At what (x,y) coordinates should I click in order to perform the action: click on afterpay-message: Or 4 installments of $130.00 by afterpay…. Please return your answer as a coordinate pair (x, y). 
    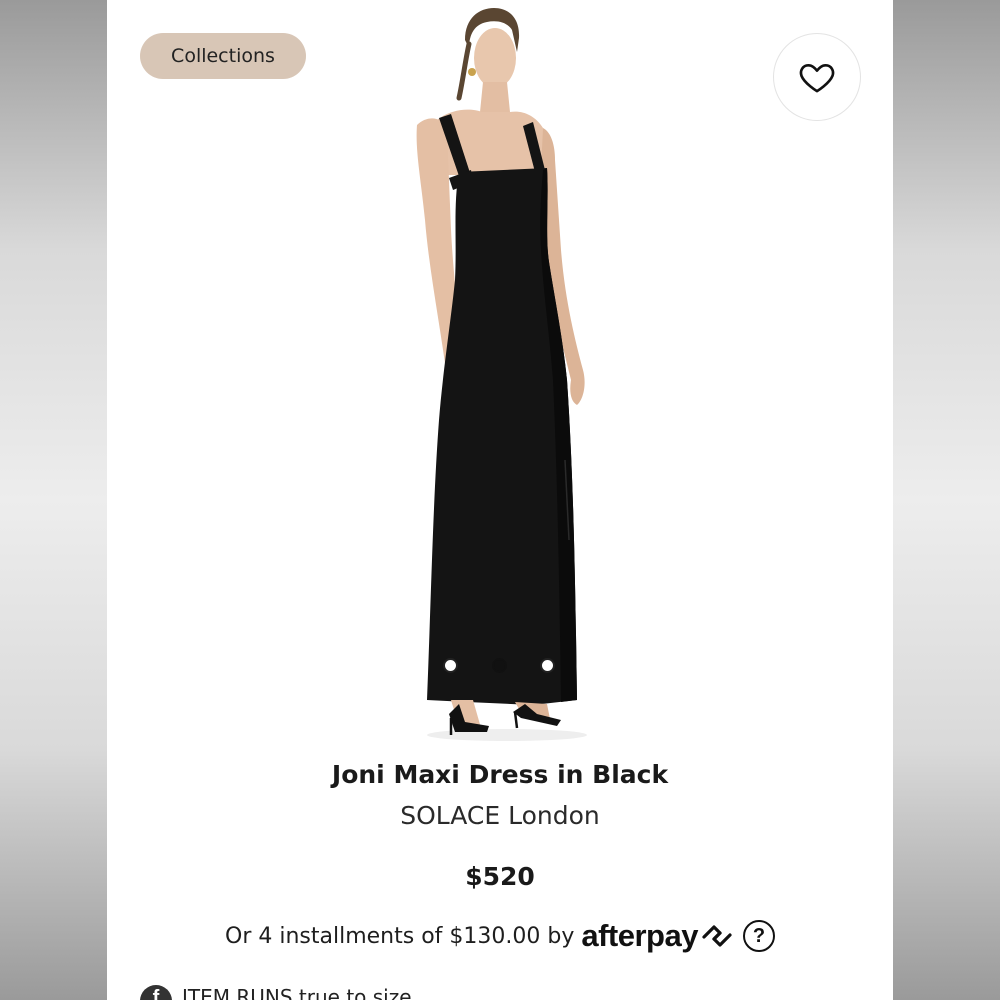
    Looking at the image, I should click on (500, 936).